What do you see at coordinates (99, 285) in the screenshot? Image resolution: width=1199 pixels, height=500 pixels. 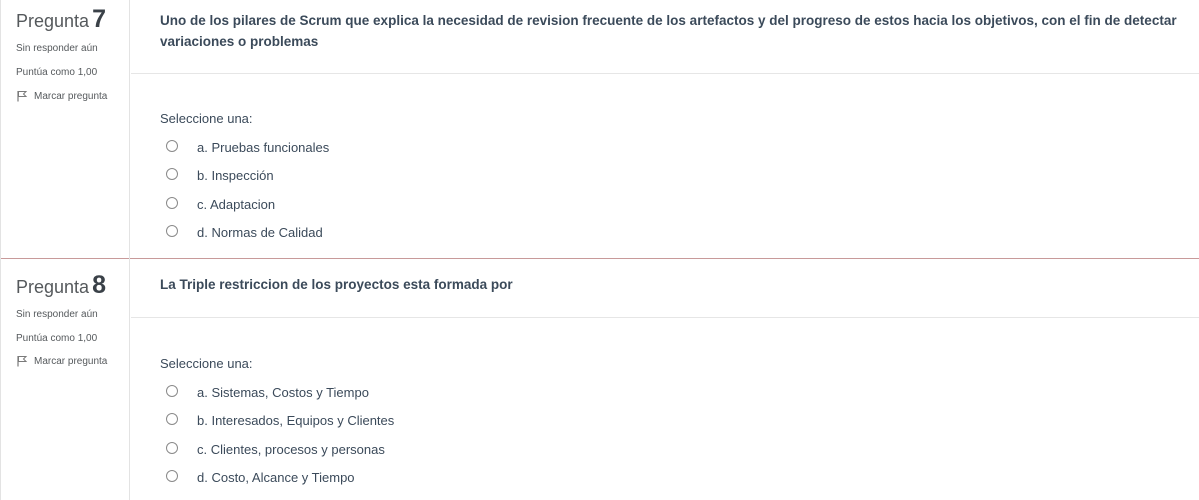 I see `question-number: 8` at bounding box center [99, 285].